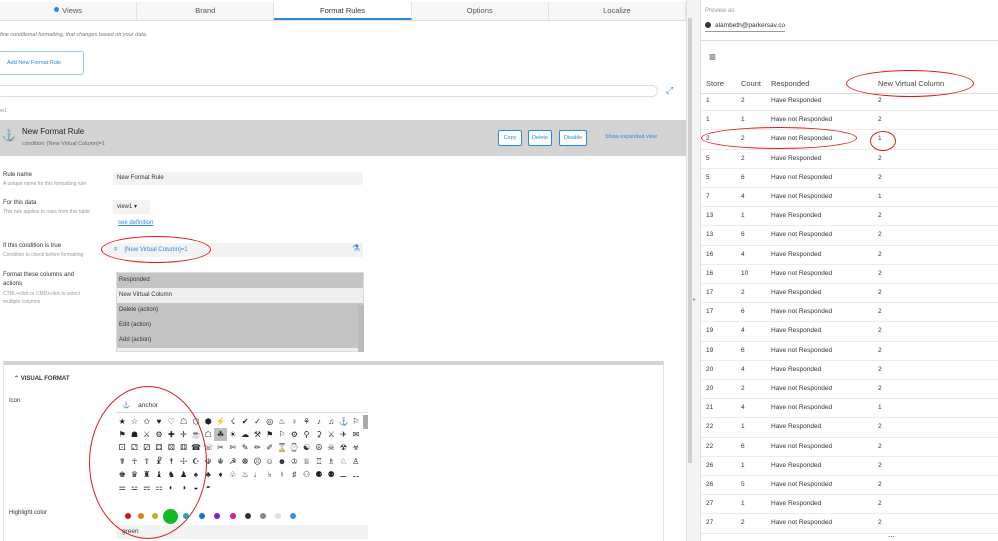 This screenshot has width=998, height=541. I want to click on visual-format-title: ⌃ VISUAL FORMAT, so click(41, 378).